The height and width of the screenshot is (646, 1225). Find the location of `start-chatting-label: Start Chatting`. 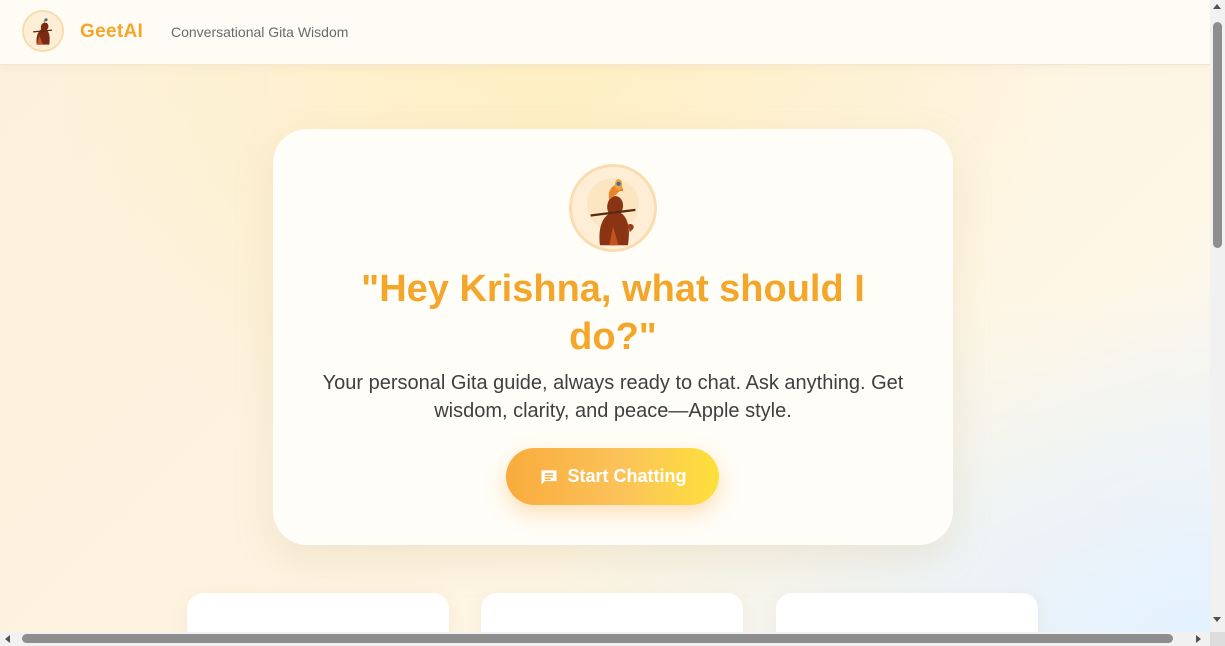

start-chatting-label: Start Chatting is located at coordinates (627, 476).